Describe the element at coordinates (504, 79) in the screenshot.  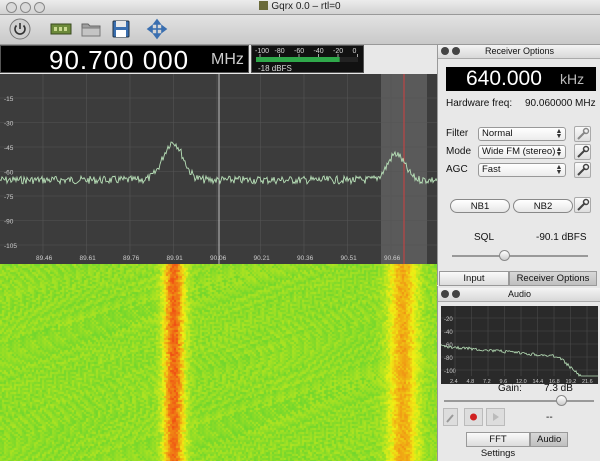
I see `filter-offset-value: 640.000` at that location.